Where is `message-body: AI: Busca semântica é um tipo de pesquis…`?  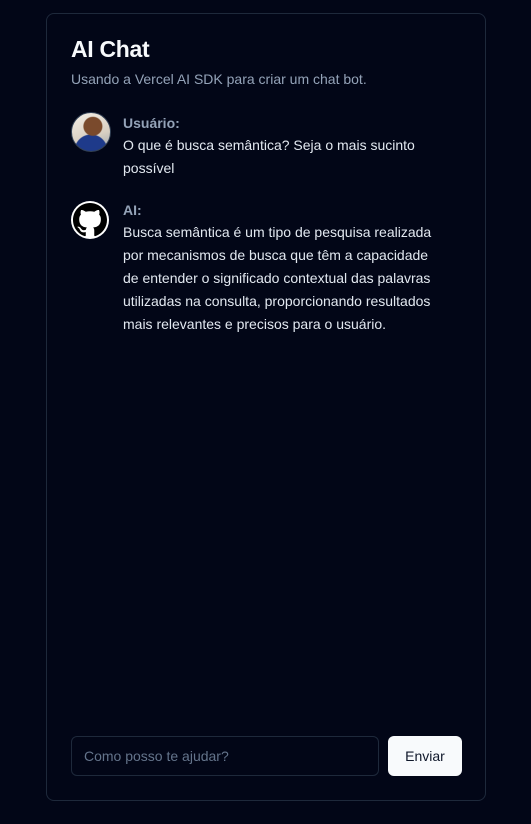 message-body: AI: Busca semântica é um tipo de pesquis… is located at coordinates (283, 267).